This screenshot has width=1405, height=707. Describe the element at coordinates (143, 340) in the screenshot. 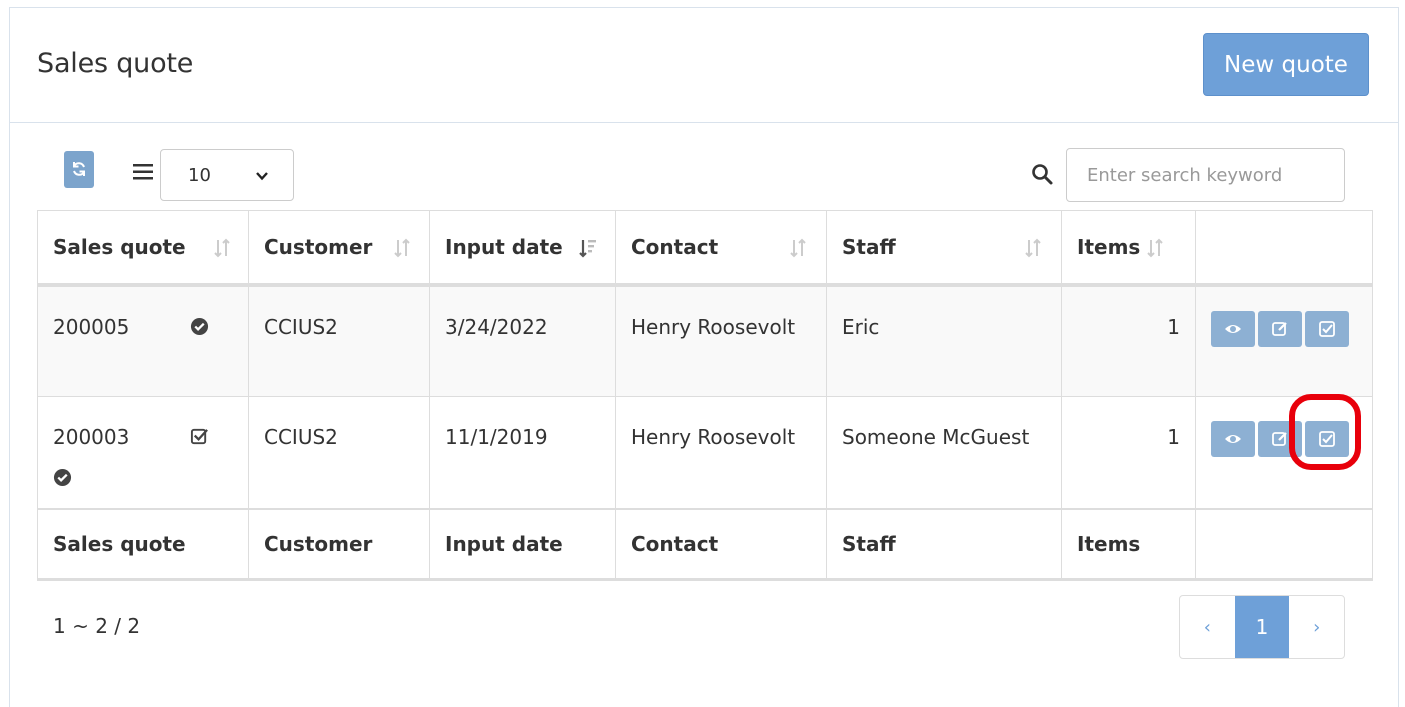

I see `cell-sales-quote: 200005` at that location.